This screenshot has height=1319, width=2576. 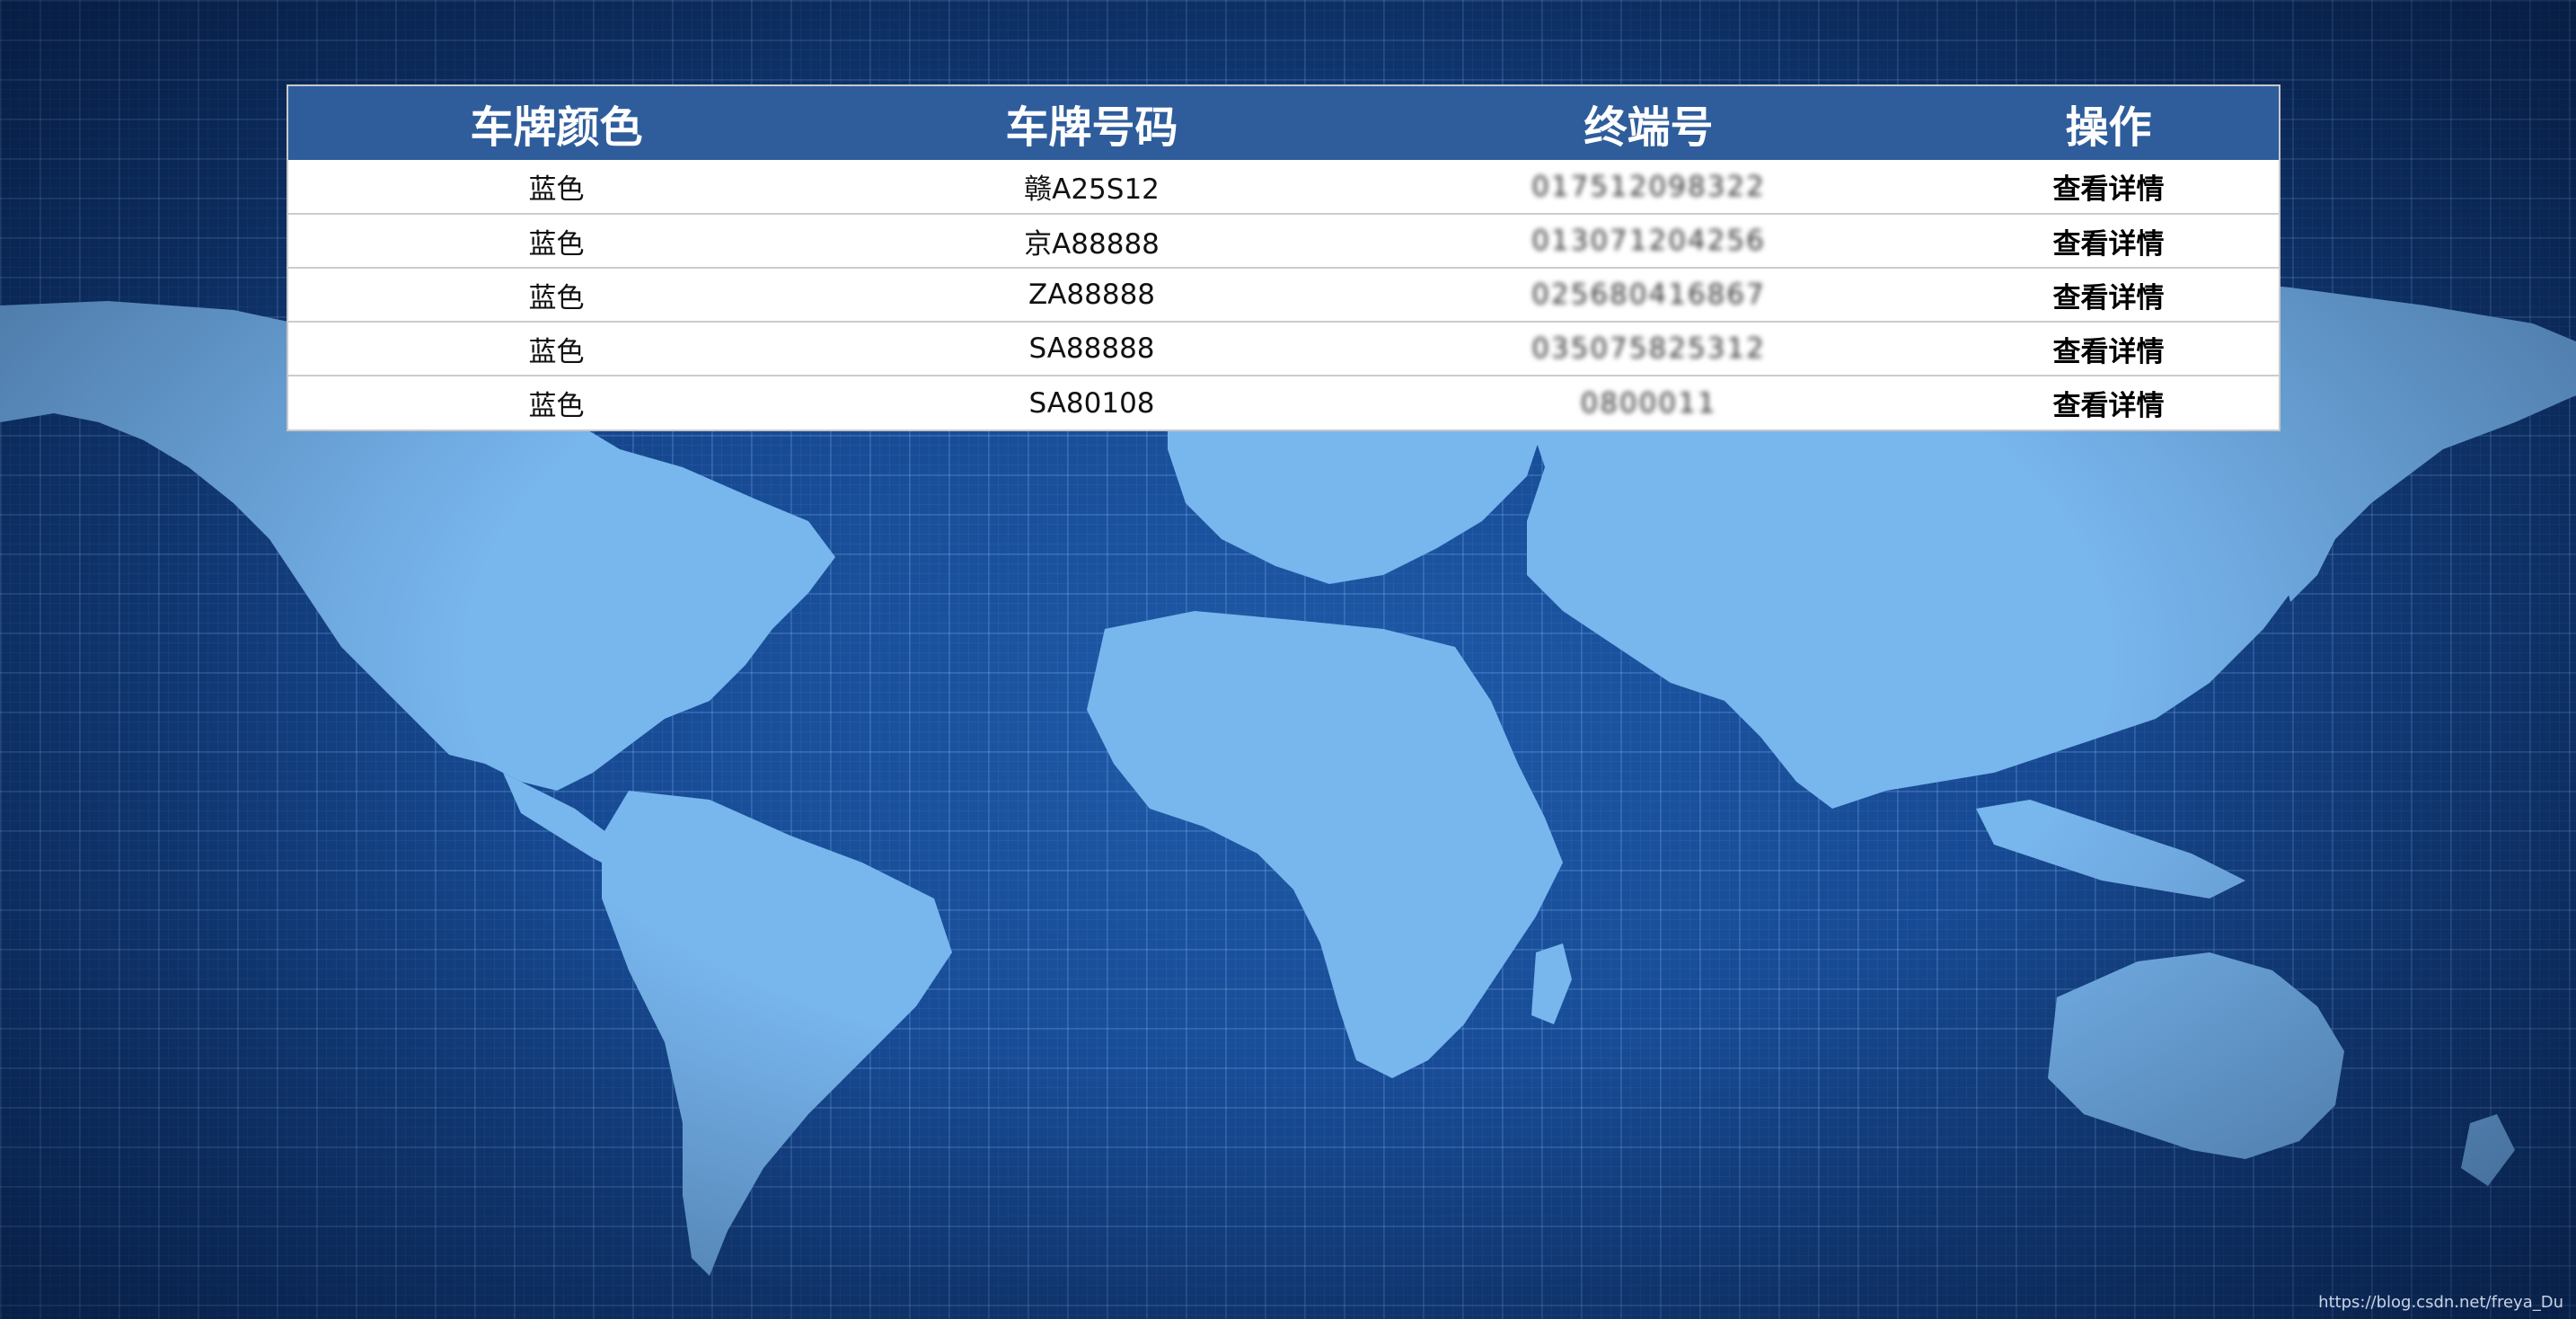 I want to click on terminal-number-redacted: 017512098322, so click(x=1648, y=186).